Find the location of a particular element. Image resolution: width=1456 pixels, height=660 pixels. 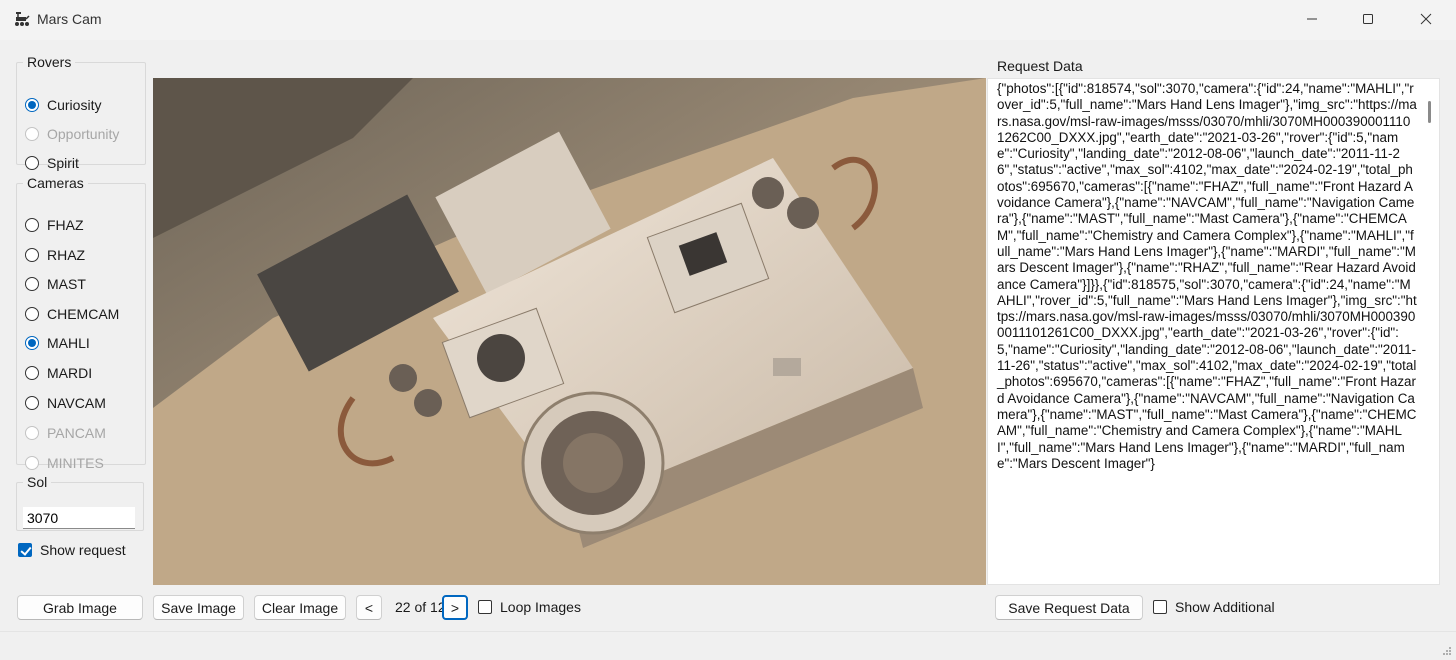

radio-navcam: NAVCAM is located at coordinates (65, 403).